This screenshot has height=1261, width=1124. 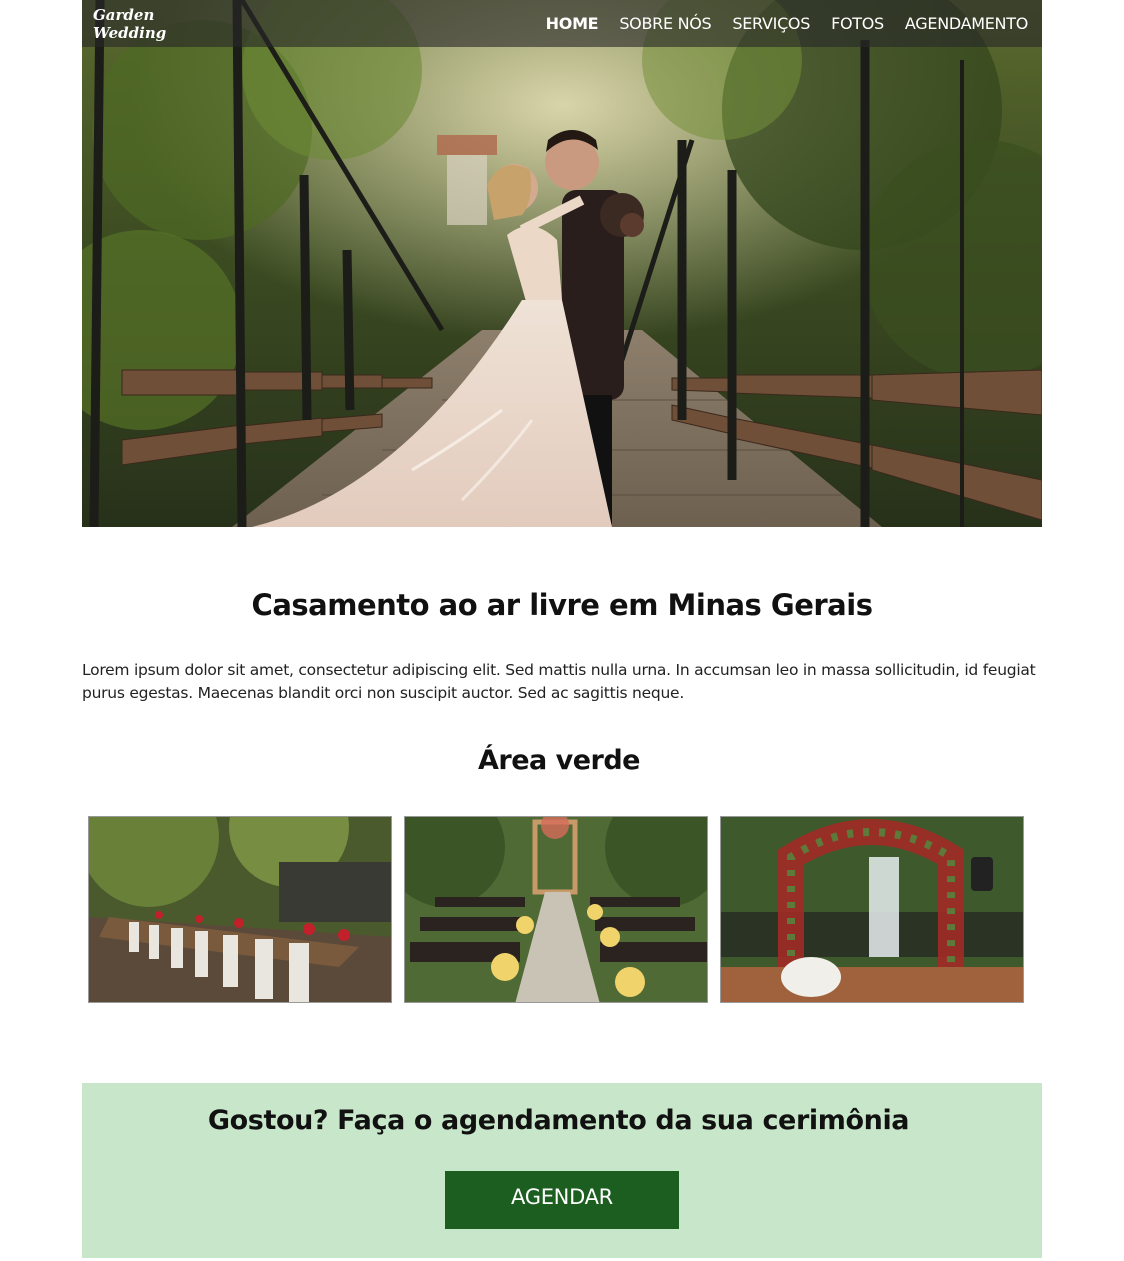 I want to click on nav-link-servicos: SERVIÇOS, so click(x=771, y=23).